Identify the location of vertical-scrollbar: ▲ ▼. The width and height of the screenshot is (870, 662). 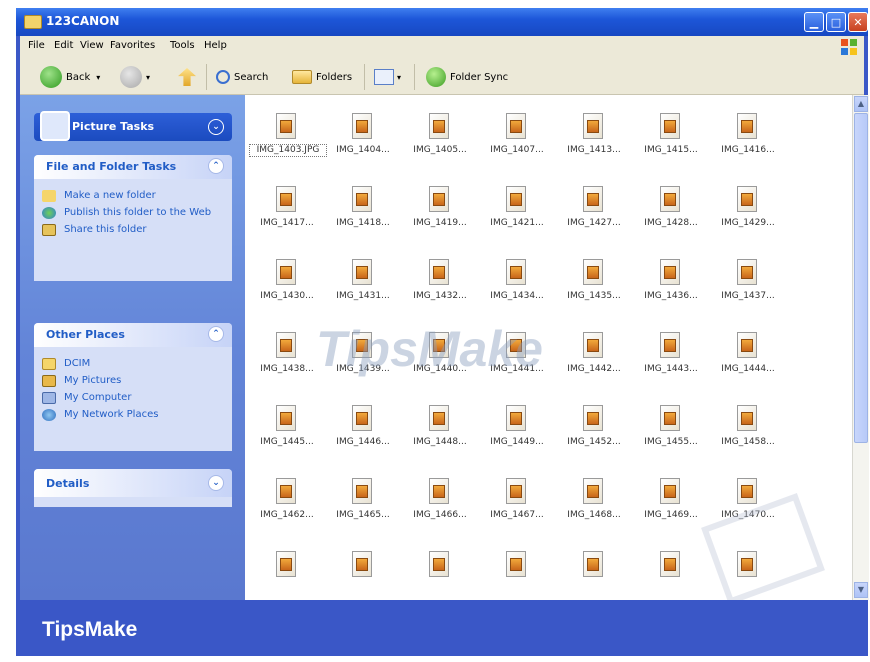
(860, 347).